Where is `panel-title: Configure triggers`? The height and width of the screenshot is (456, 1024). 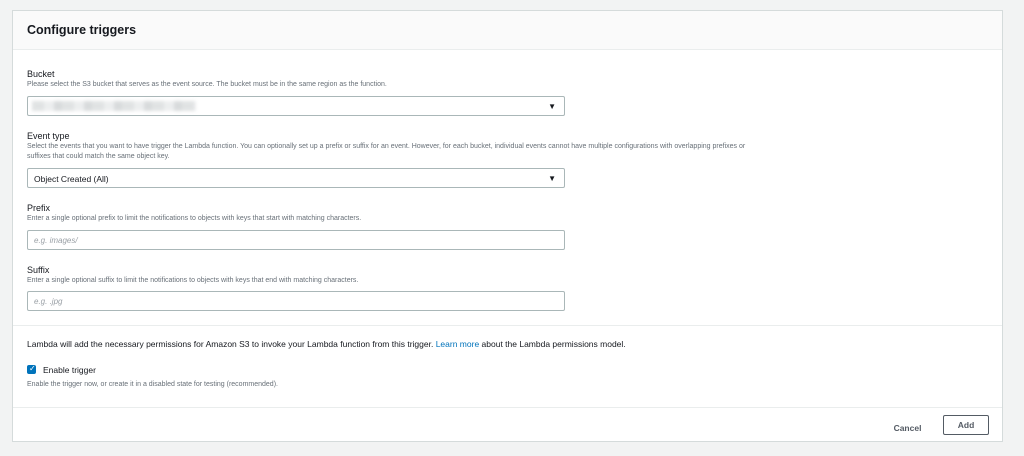 panel-title: Configure triggers is located at coordinates (82, 30).